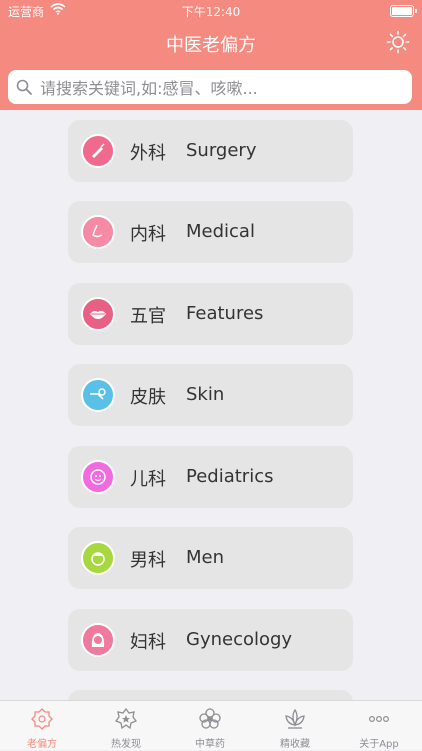  Describe the element at coordinates (98, 558) in the screenshot. I see `man-icon` at that location.